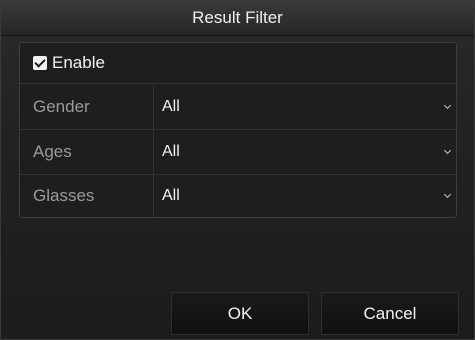 The height and width of the screenshot is (340, 475). Describe the element at coordinates (87, 107) in the screenshot. I see `gender-label: Gender` at that location.